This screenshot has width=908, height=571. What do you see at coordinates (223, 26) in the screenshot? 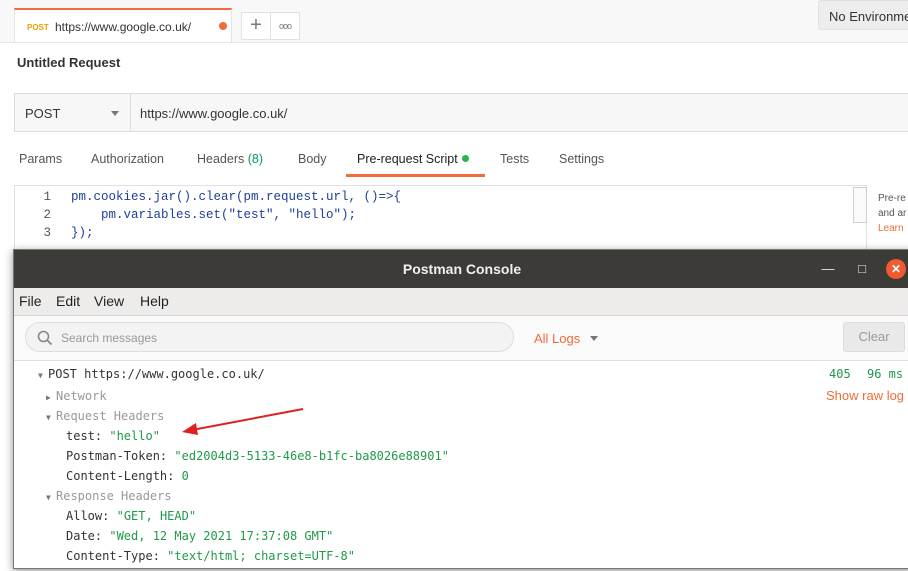
I see `unsaved-dot-icon` at bounding box center [223, 26].